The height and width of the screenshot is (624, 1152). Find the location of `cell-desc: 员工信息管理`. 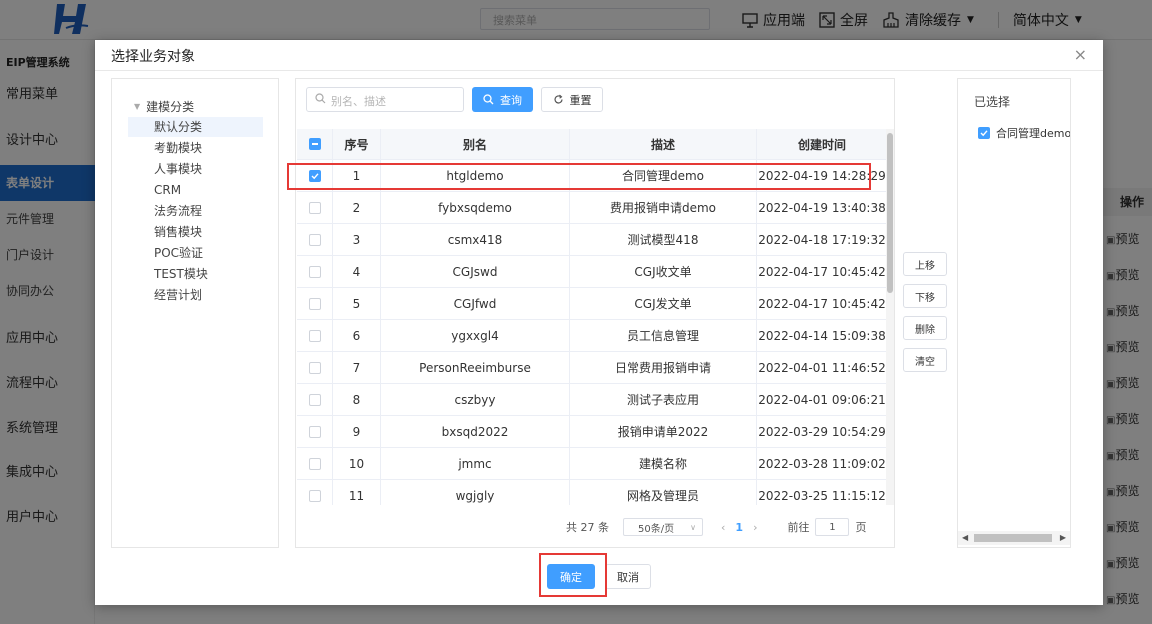

cell-desc: 员工信息管理 is located at coordinates (663, 335).